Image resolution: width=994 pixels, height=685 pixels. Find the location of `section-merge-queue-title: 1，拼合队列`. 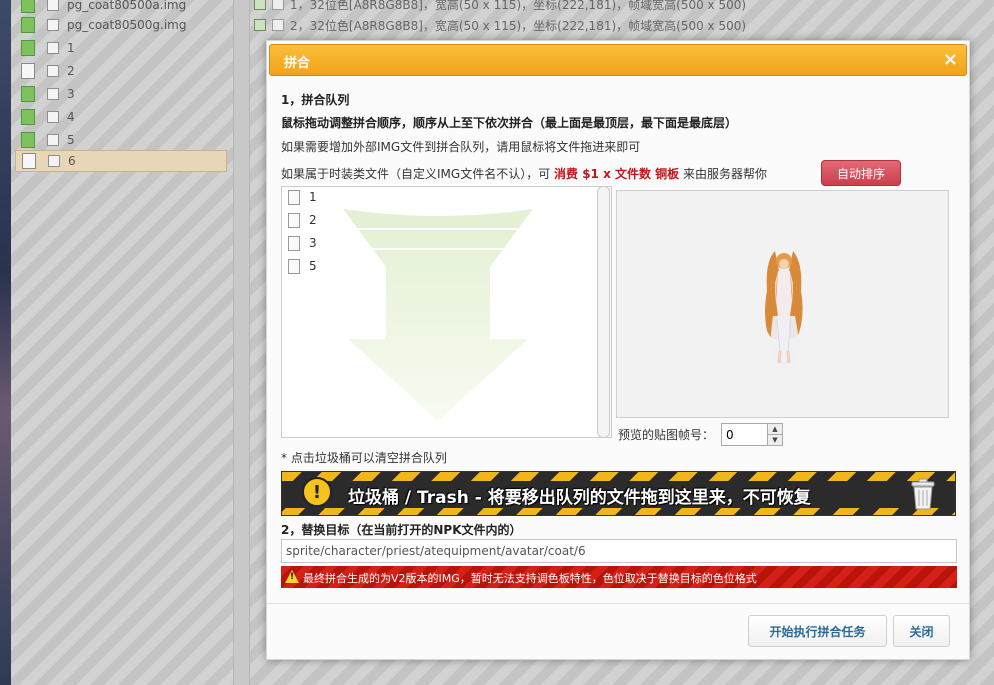

section-merge-queue-title: 1，拼合队列 is located at coordinates (315, 100).